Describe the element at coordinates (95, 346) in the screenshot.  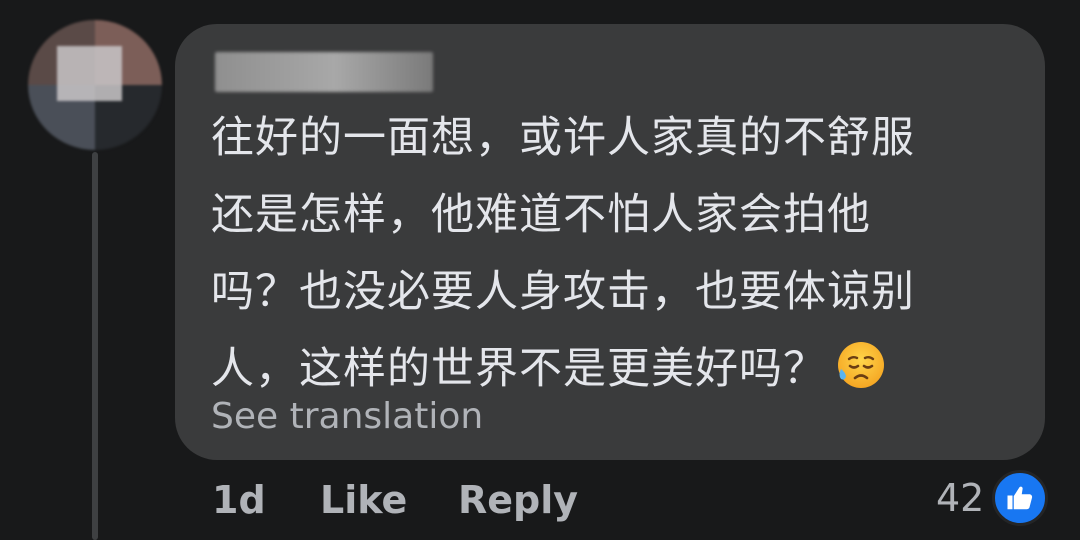
I see `reply-thread-line` at that location.